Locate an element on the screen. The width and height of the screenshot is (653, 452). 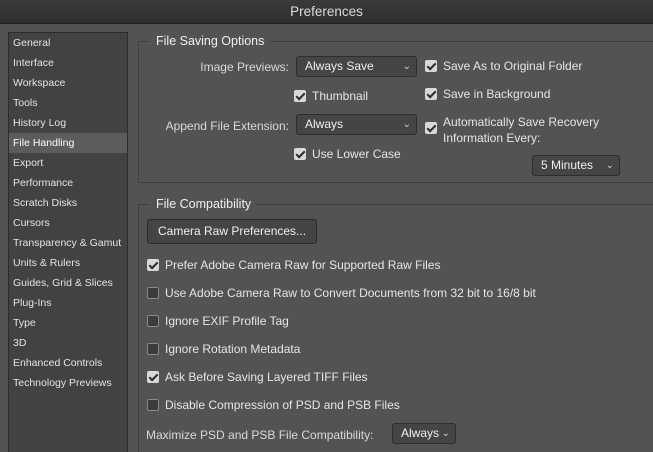
save-as-original-check-icon is located at coordinates (431, 66).